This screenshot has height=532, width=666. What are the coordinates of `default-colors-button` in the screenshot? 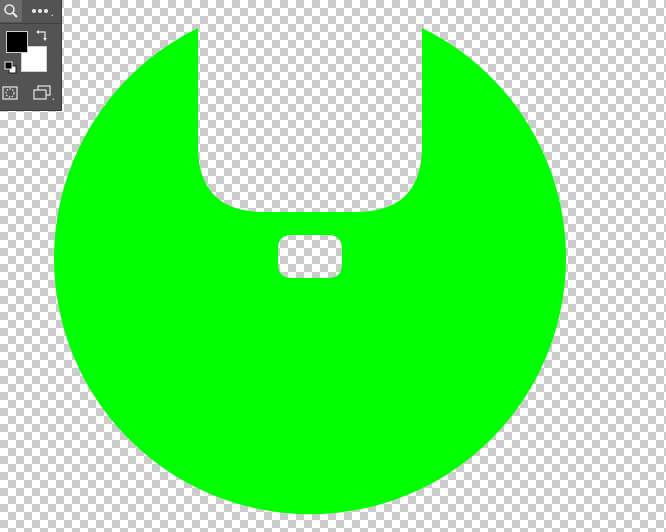 It's located at (10, 67).